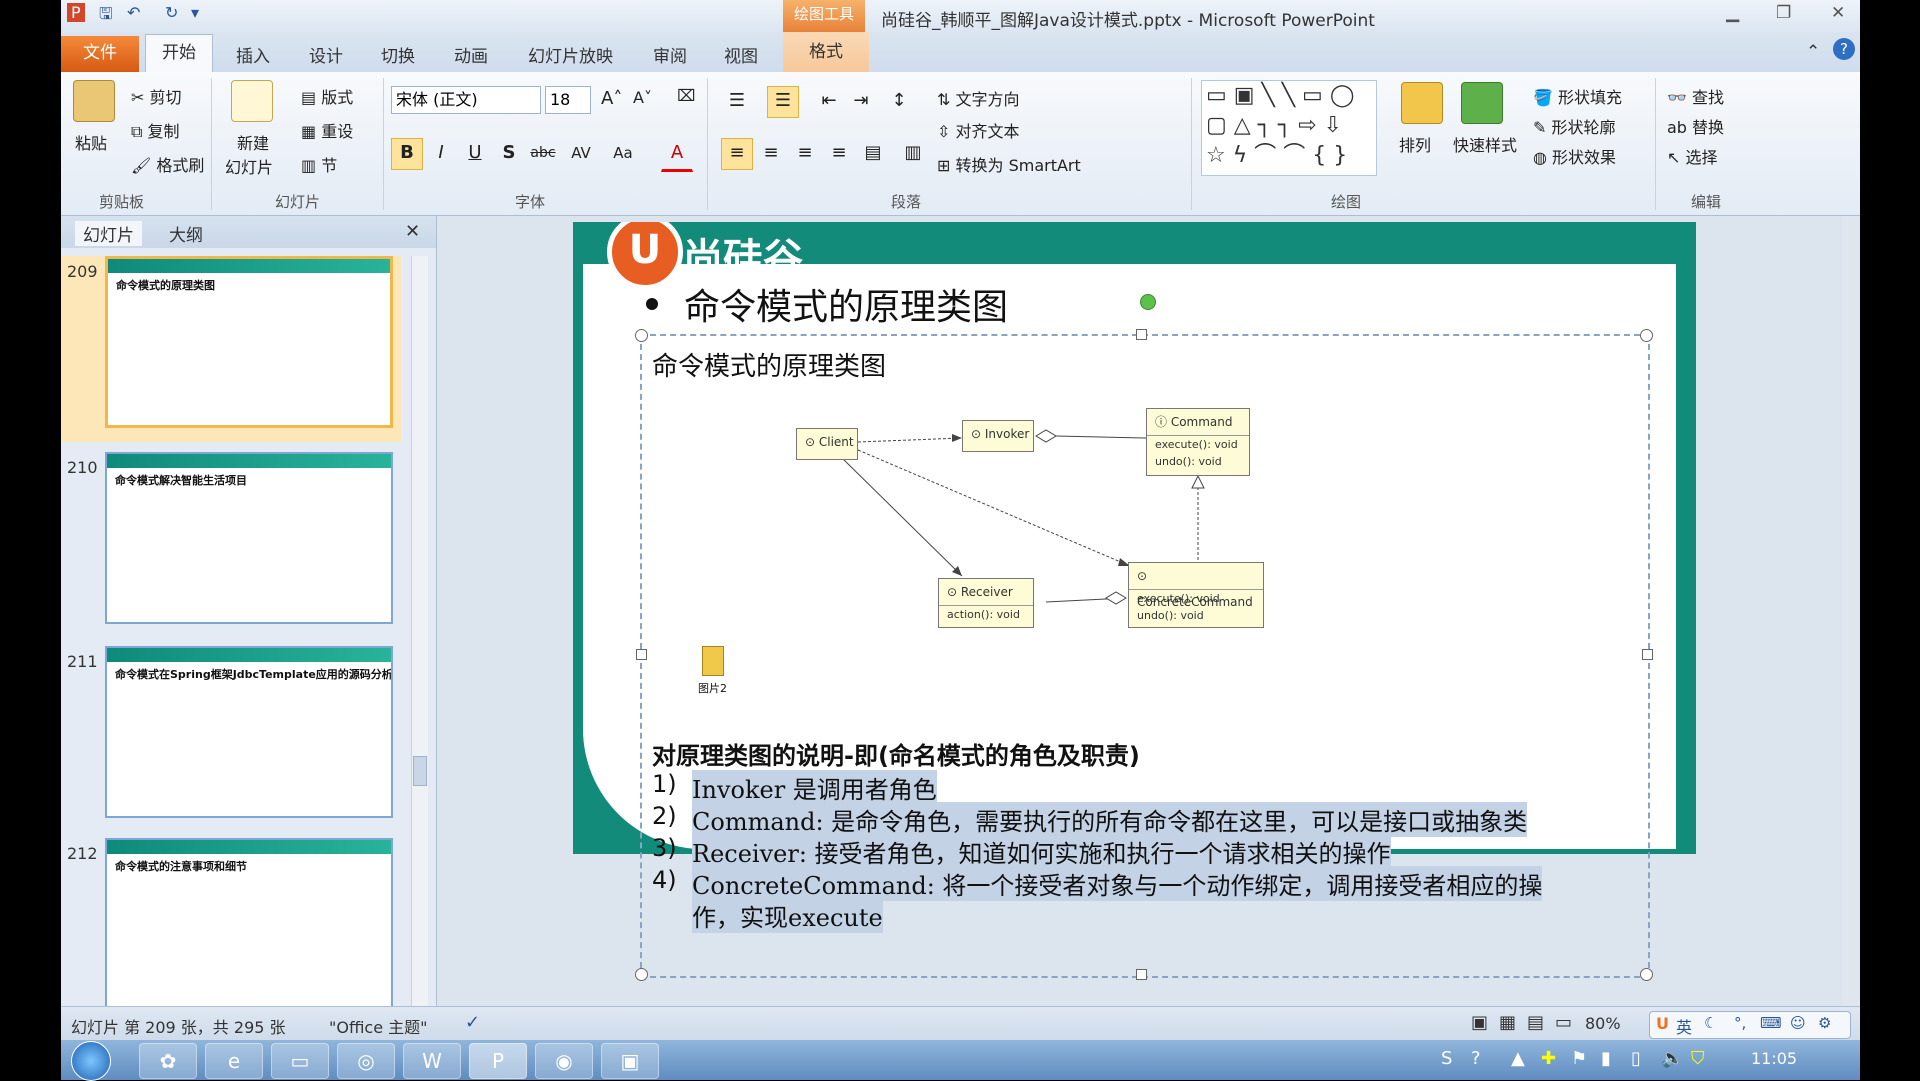 The image size is (1920, 1081). Describe the element at coordinates (509, 154) in the screenshot. I see `shadow-icon: S` at that location.